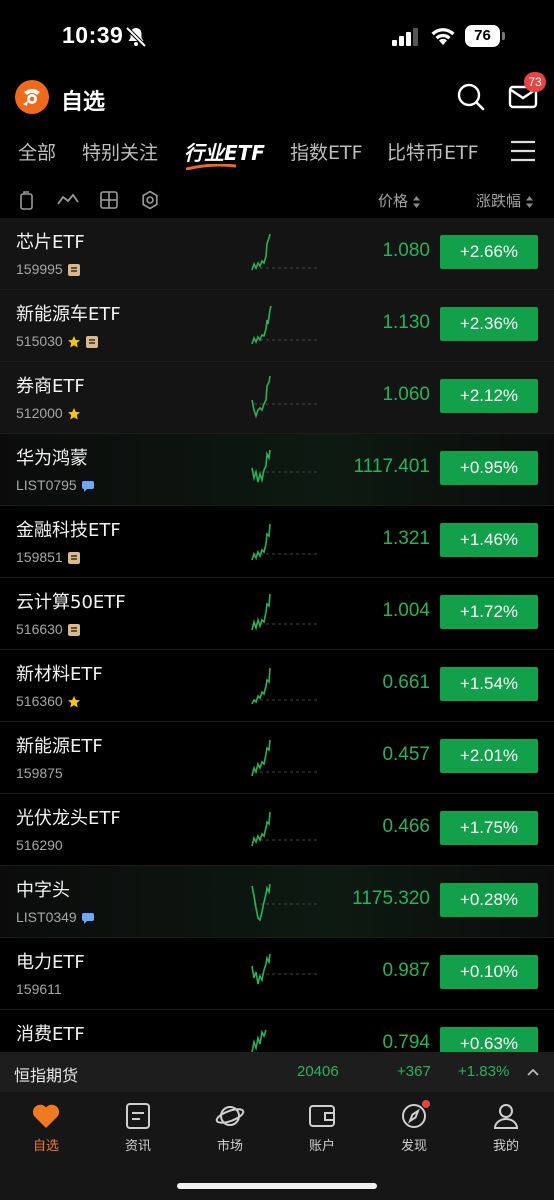 The width and height of the screenshot is (554, 1200). What do you see at coordinates (489, 540) in the screenshot?
I see `change-badge: +1.46%` at bounding box center [489, 540].